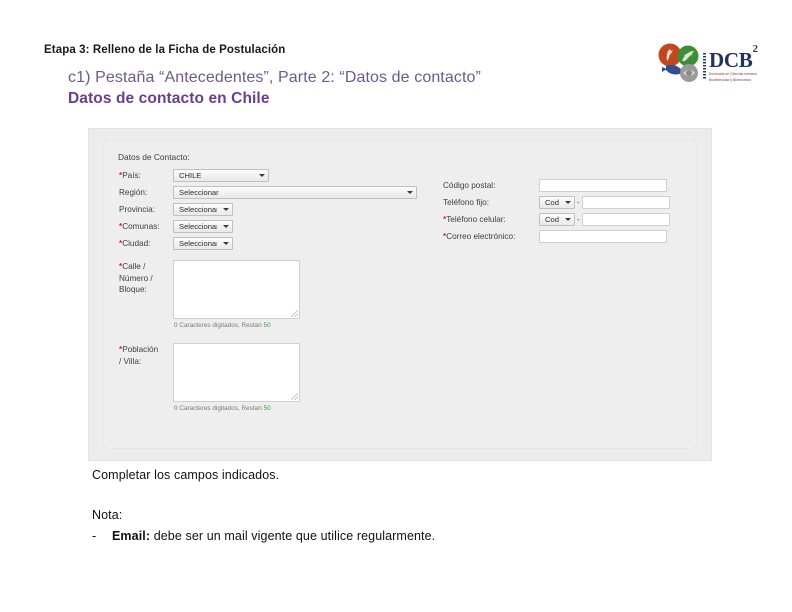 The image size is (792, 612). Describe the element at coordinates (198, 243) in the screenshot. I see `select-ciudad-value: Seleccionar` at that location.